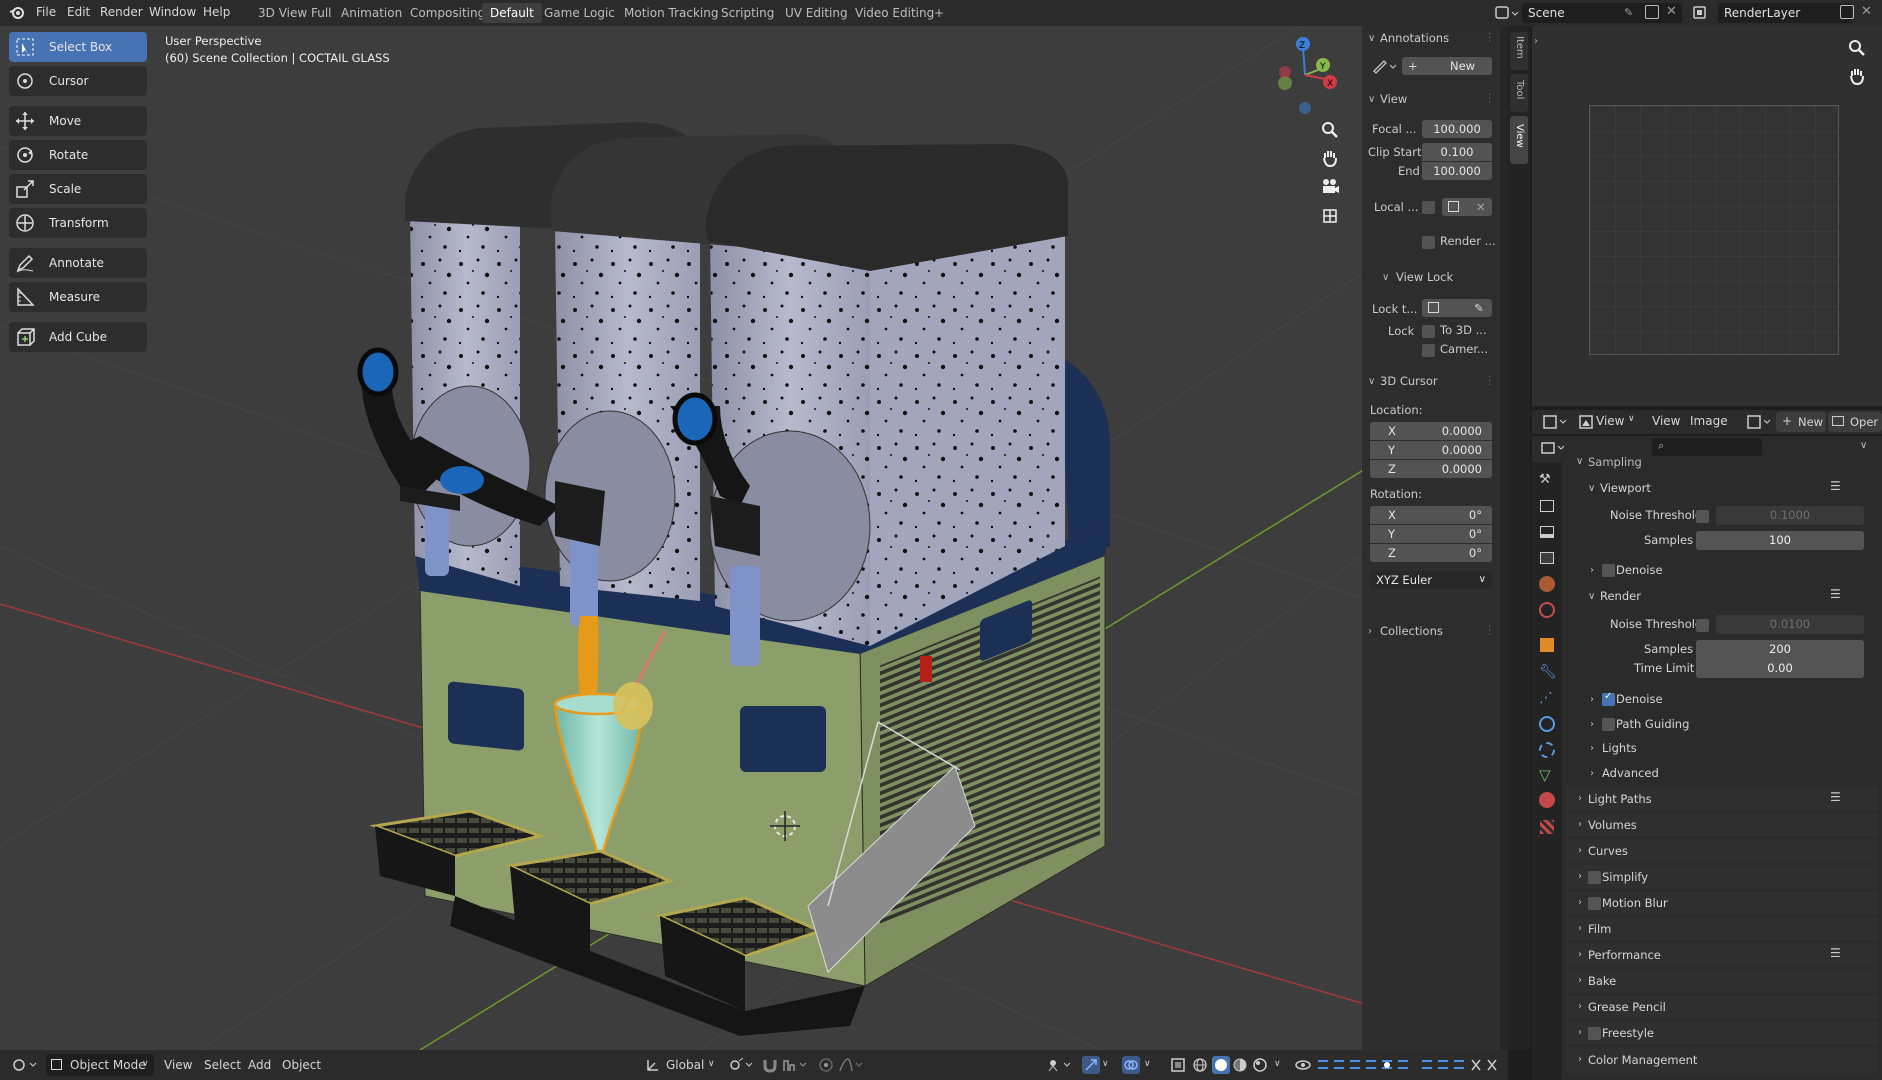 The image size is (1882, 1080). What do you see at coordinates (1722, 981) in the screenshot?
I see `section-bake: › Bake` at bounding box center [1722, 981].